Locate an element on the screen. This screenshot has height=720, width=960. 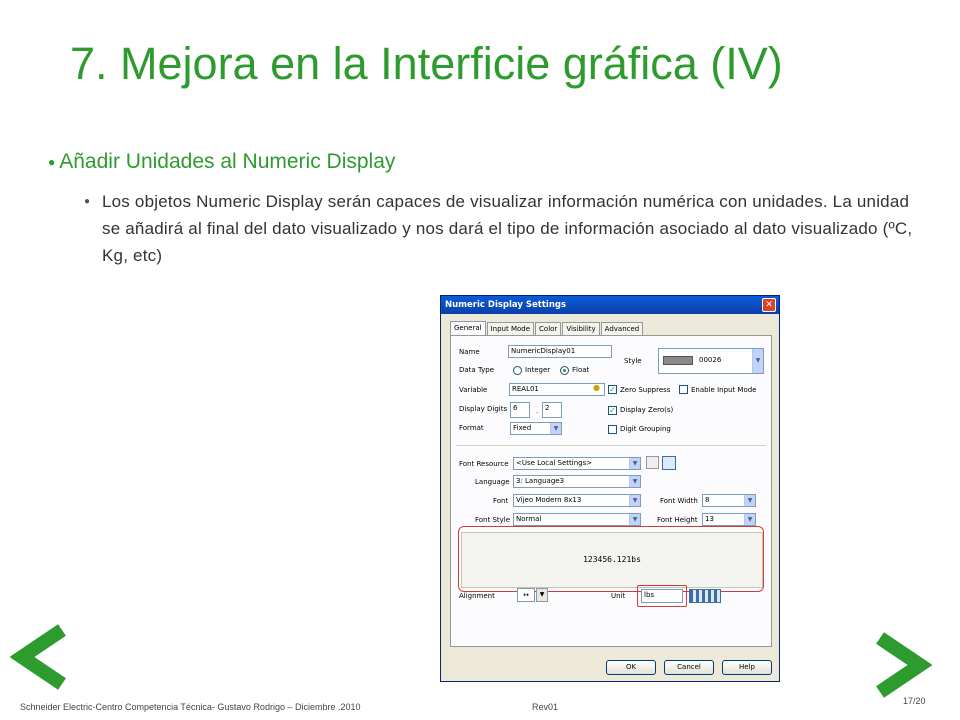
font-select: Vijeo Modern 8x13 ▼ is located at coordinates (577, 500).